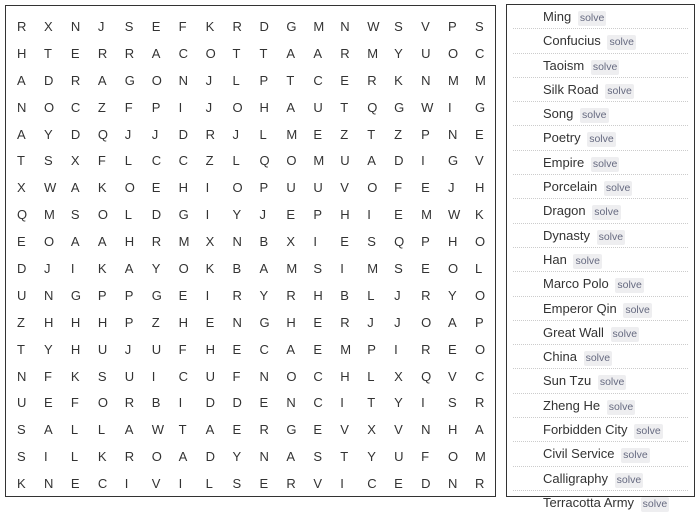 This screenshot has height=514, width=700. What do you see at coordinates (27, 188) in the screenshot?
I see `grid-cell: X` at bounding box center [27, 188].